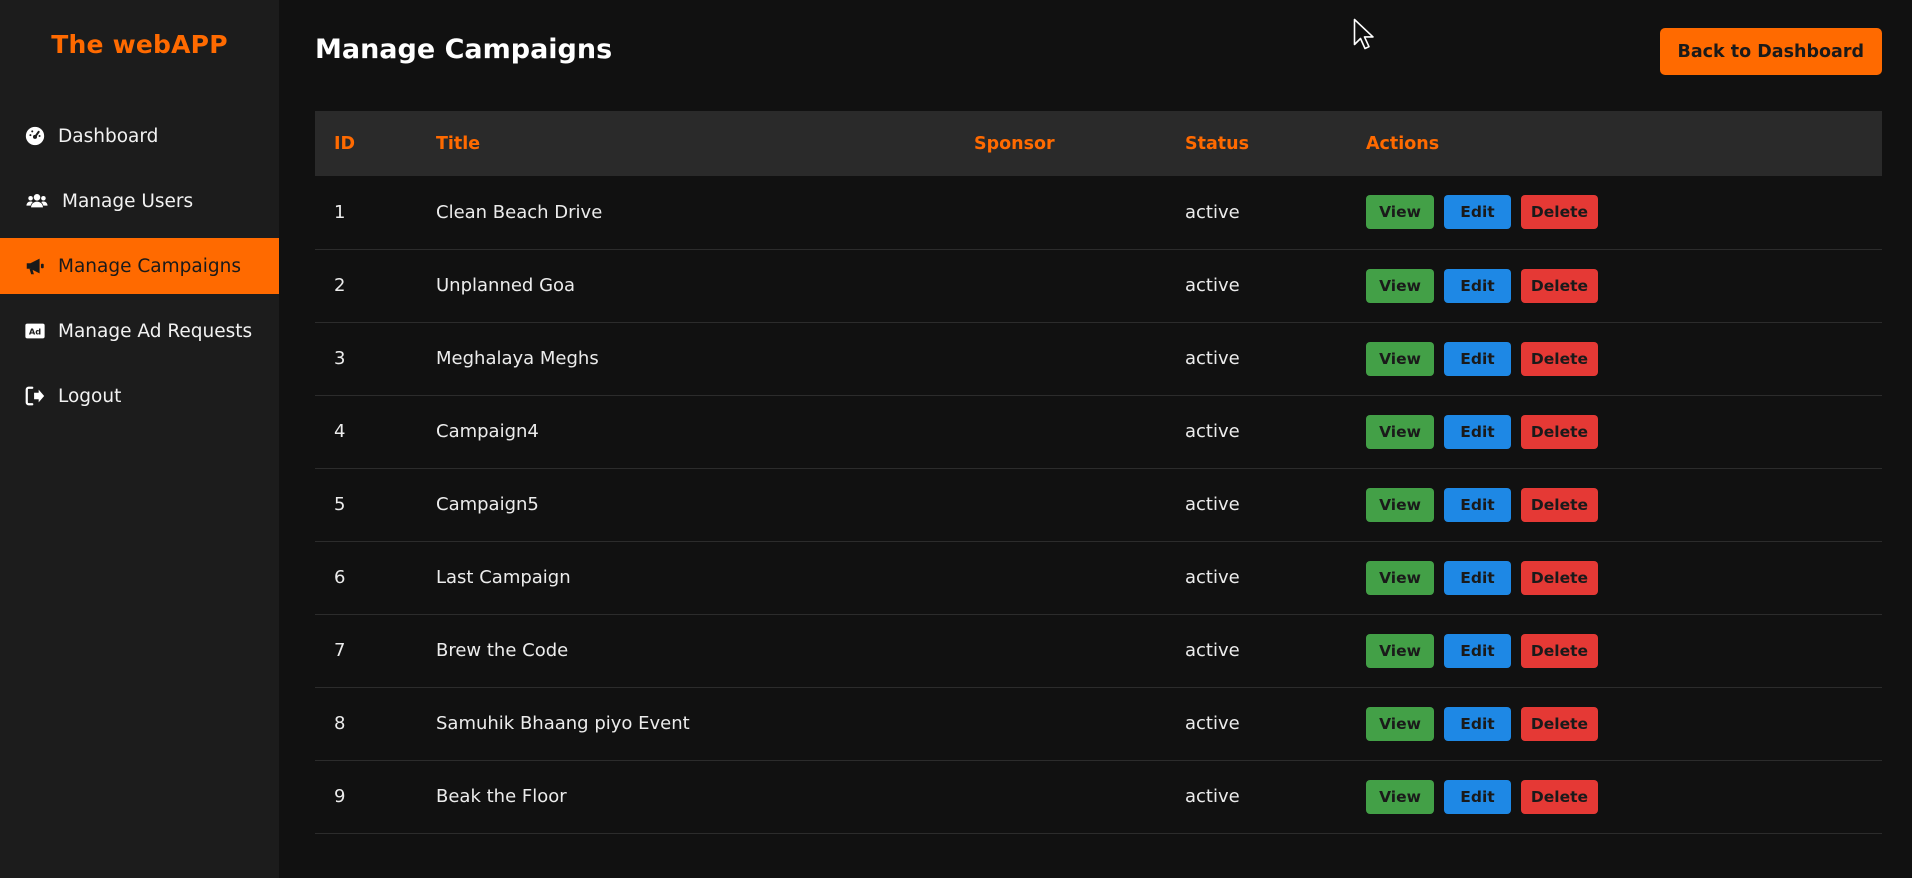 Image resolution: width=1912 pixels, height=878 pixels. I want to click on table-row: 2 Unplanned Goa active View Edit Delete, so click(1098, 285).